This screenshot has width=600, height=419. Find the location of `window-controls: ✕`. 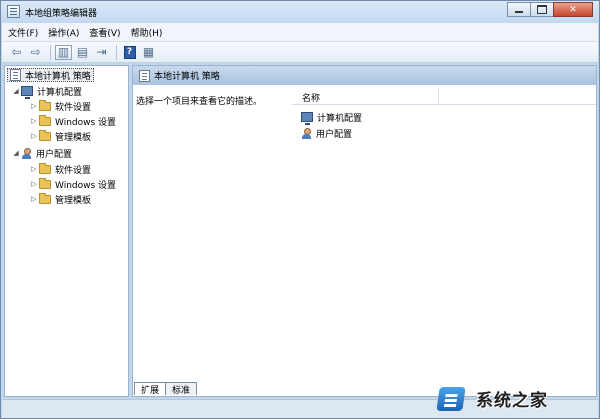

window-controls: ✕ is located at coordinates (550, 9).